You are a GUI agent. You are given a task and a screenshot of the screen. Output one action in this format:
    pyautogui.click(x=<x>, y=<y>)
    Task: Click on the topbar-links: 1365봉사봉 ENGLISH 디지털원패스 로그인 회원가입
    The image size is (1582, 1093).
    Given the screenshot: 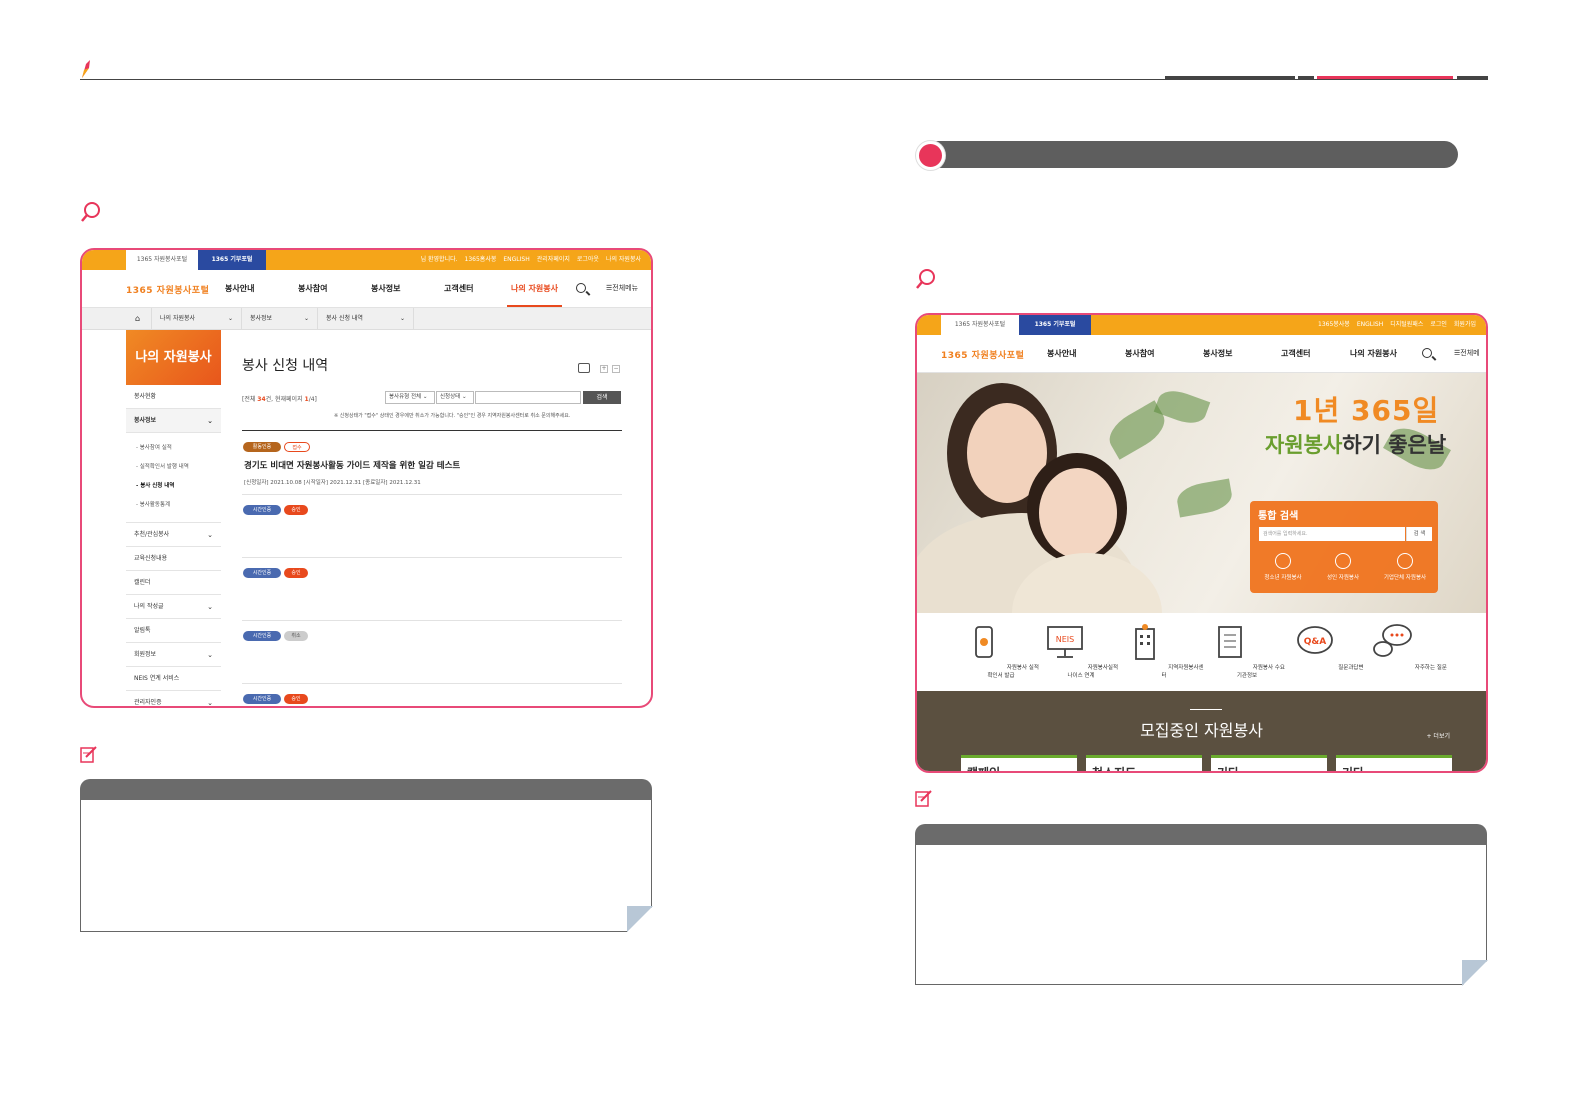 What is the action you would take?
    pyautogui.click(x=1397, y=325)
    